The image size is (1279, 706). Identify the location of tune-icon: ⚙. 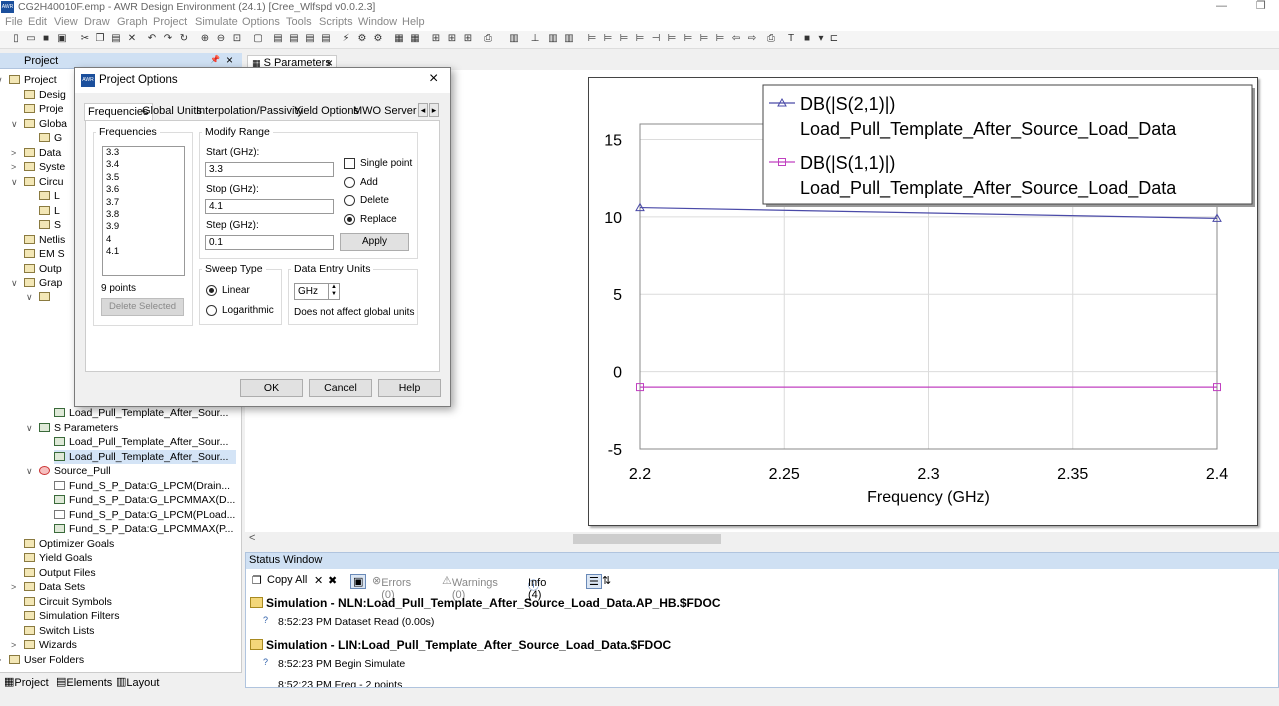
(362, 39).